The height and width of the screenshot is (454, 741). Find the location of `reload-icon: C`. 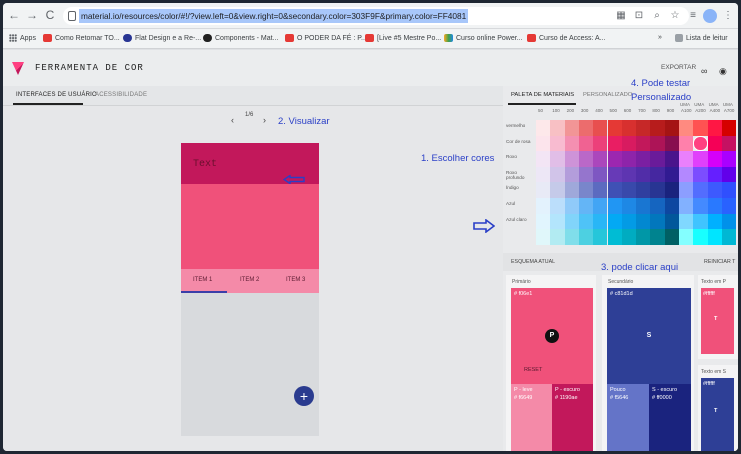

reload-icon: C is located at coordinates (50, 15).